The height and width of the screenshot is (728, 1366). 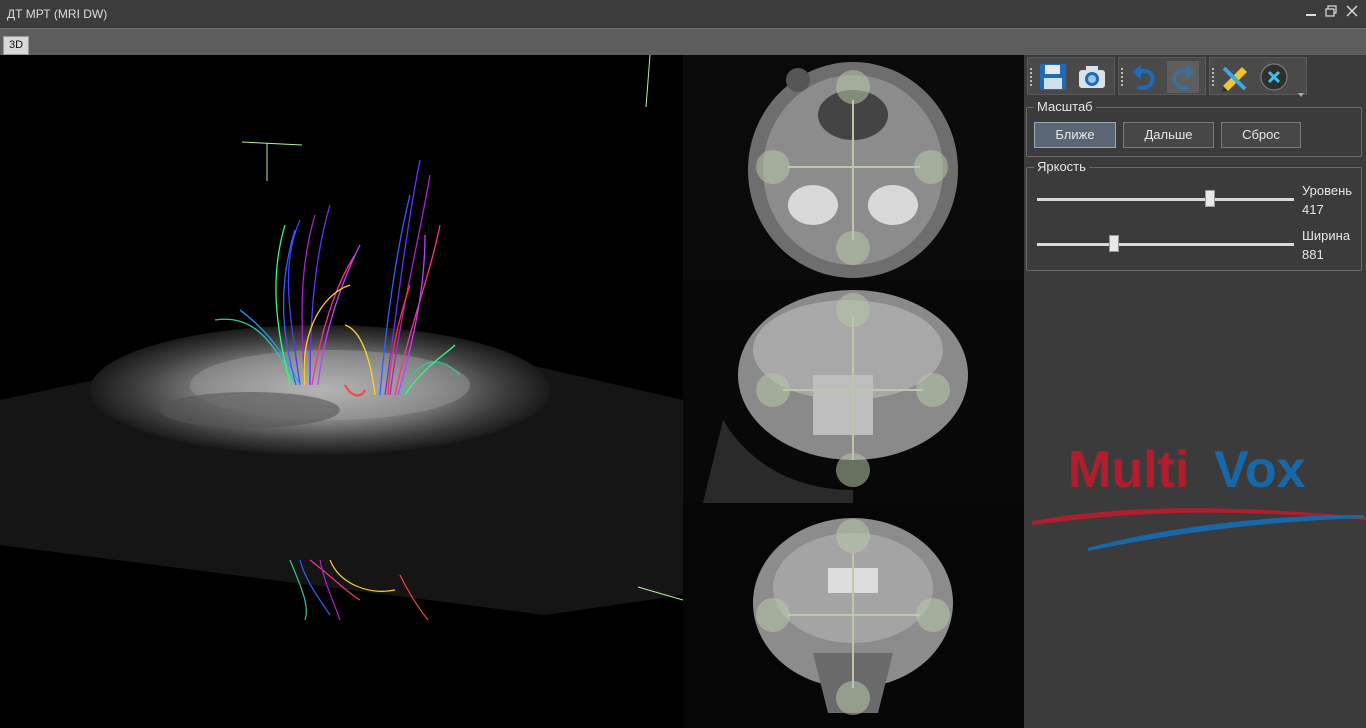 What do you see at coordinates (16, 45) in the screenshot?
I see `tab-3d: 3D` at bounding box center [16, 45].